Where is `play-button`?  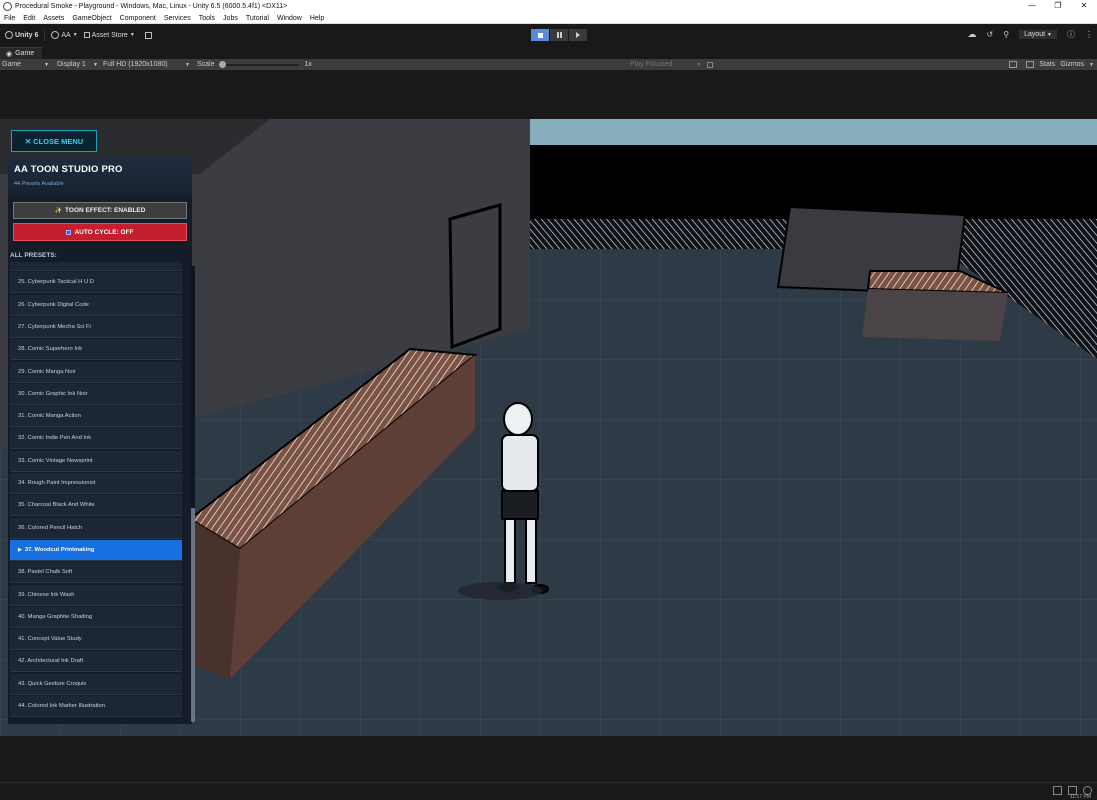 play-button is located at coordinates (540, 35).